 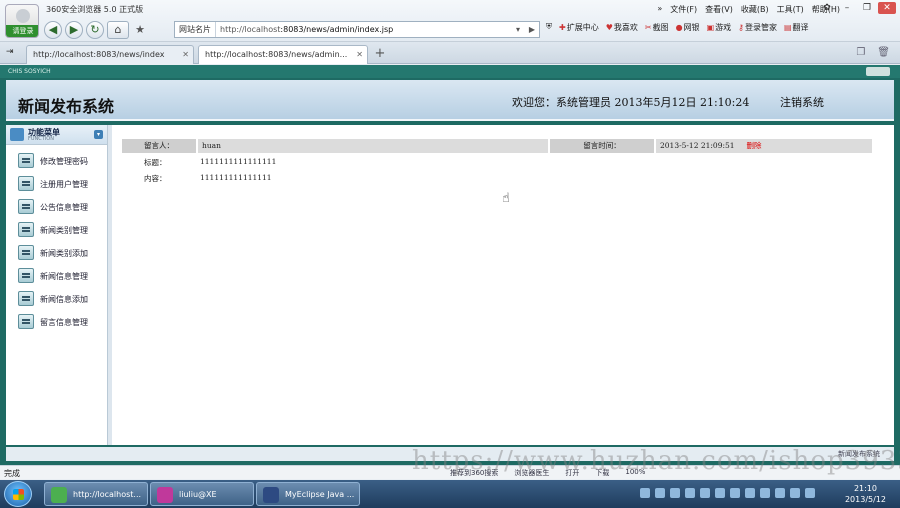 What do you see at coordinates (532, 29) in the screenshot?
I see `go-icon: ▶` at bounding box center [532, 29].